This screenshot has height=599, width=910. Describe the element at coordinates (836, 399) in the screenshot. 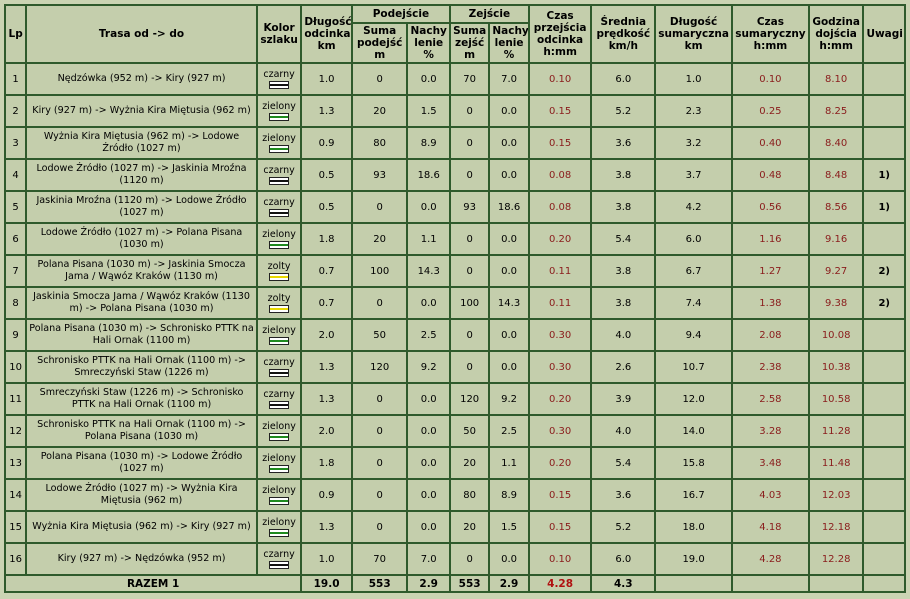

I see `arrival-time-cell: 10.58` at that location.